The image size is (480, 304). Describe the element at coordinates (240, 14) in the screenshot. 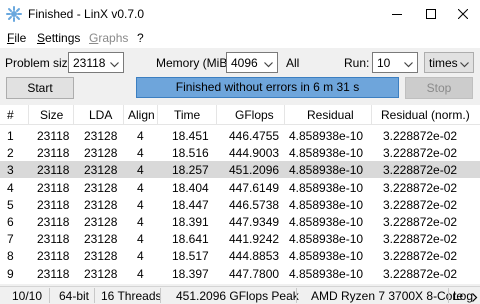

I see `title-bar: Finished - LinX v0.7.0` at that location.